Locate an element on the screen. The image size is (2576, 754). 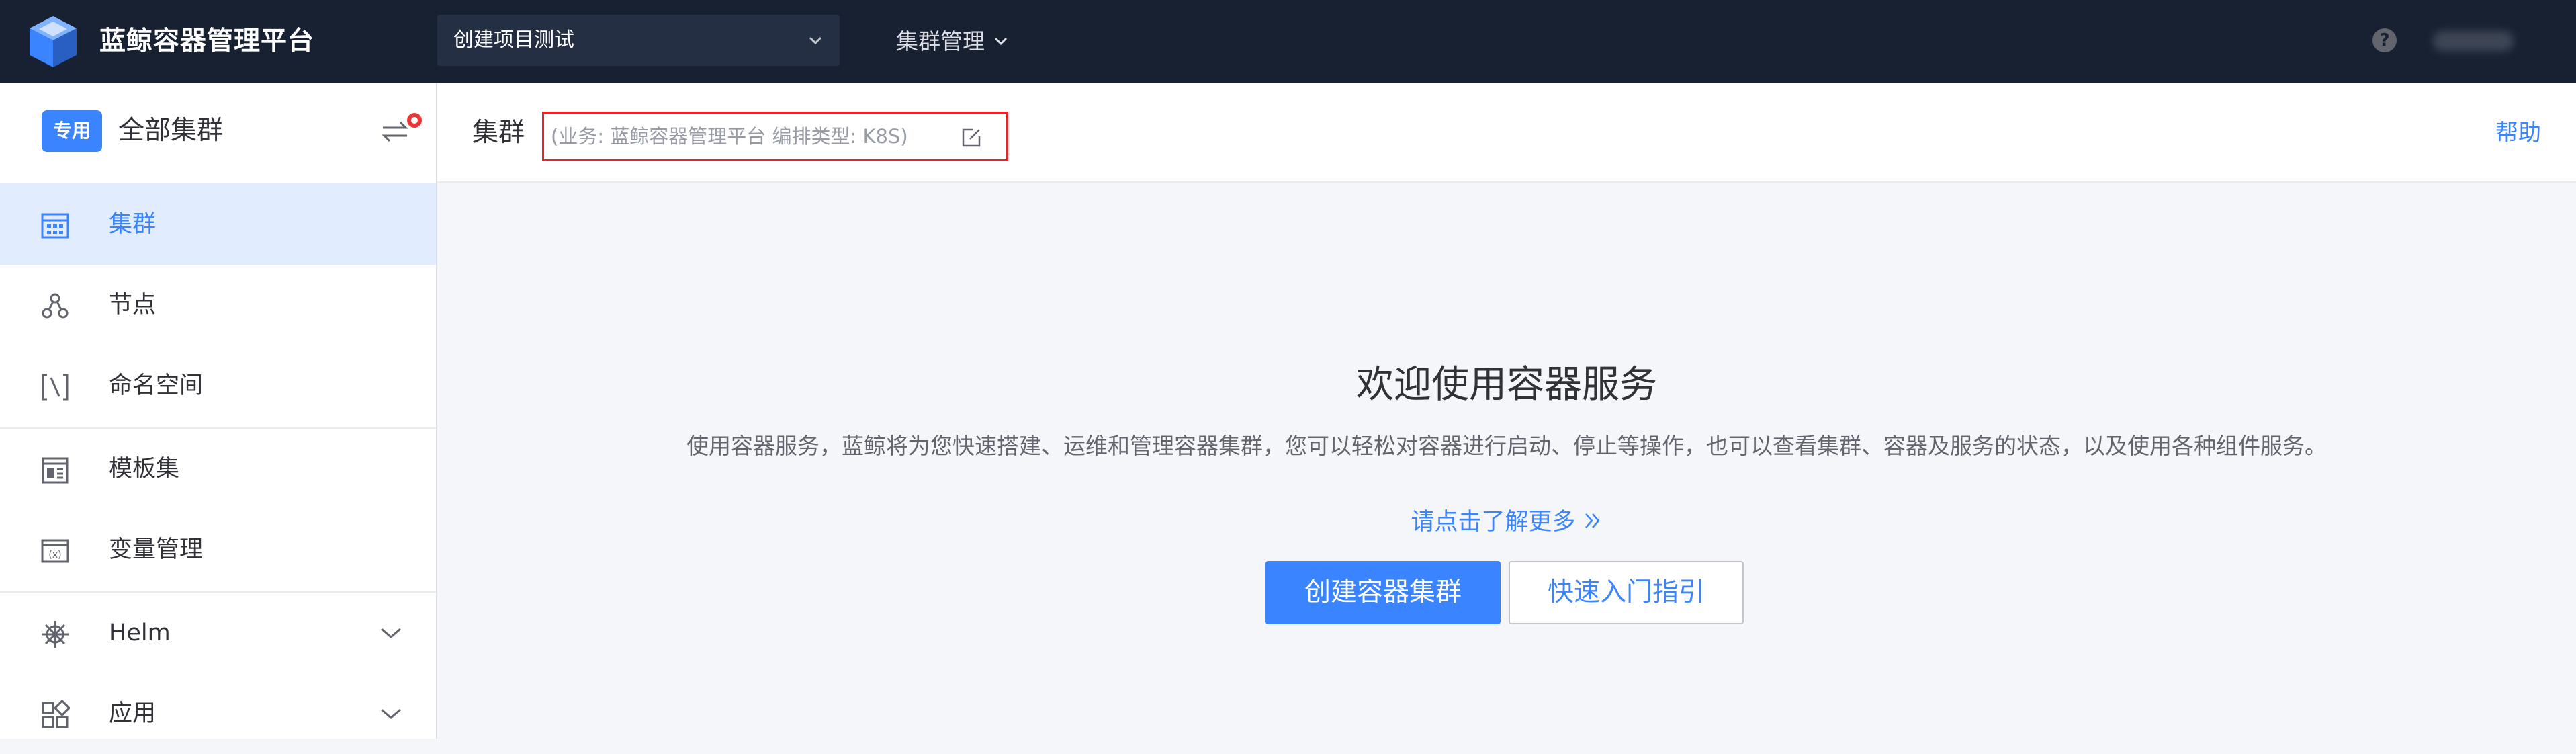
dedicated-tag: 专用 is located at coordinates (72, 131).